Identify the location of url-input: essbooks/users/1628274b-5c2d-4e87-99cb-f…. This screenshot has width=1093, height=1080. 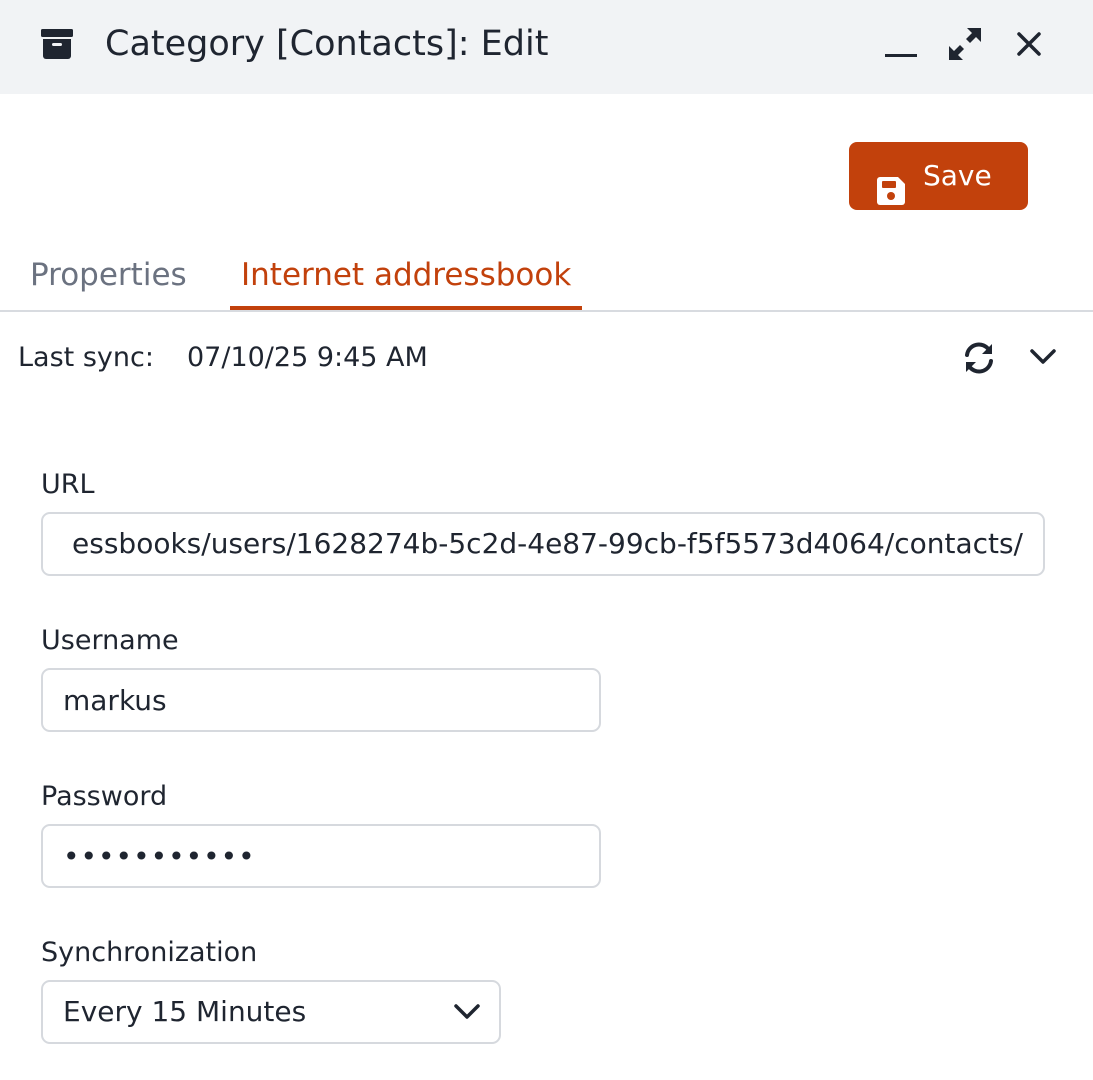
(543, 544).